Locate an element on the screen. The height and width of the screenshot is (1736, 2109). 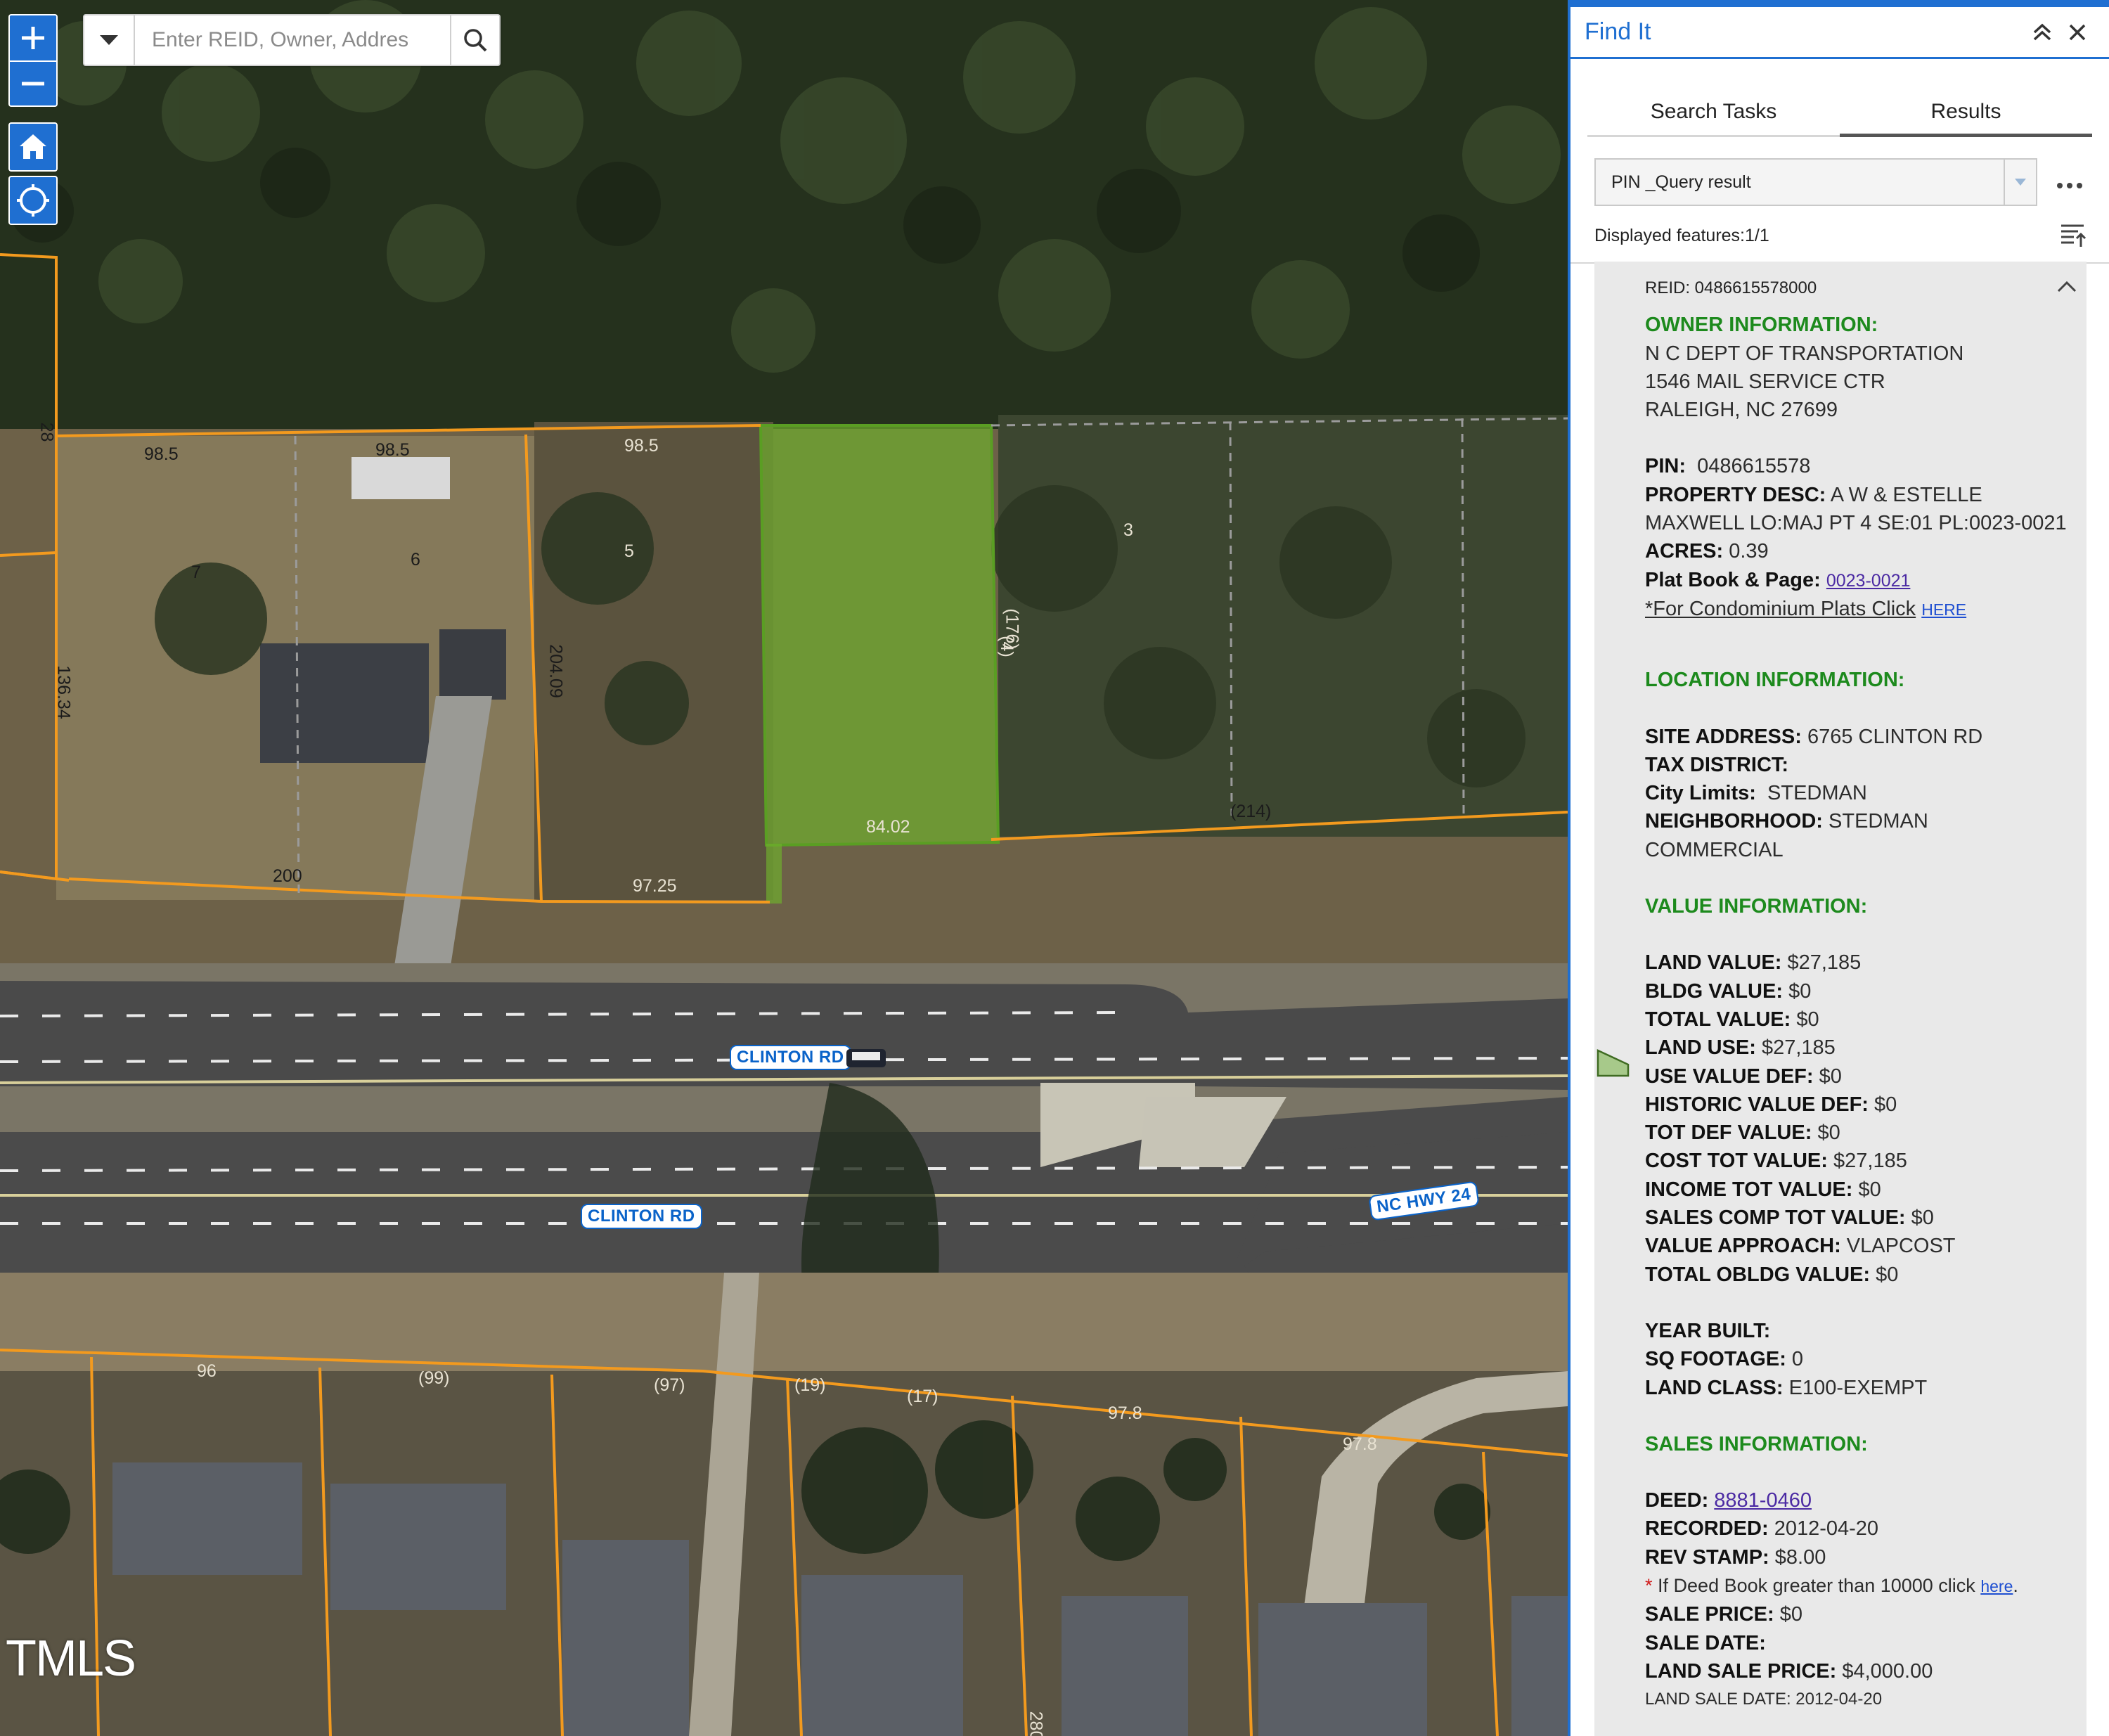
site-address-row: SITE ADDRESS: 6765 CLINTON RD is located at coordinates (1863, 737).